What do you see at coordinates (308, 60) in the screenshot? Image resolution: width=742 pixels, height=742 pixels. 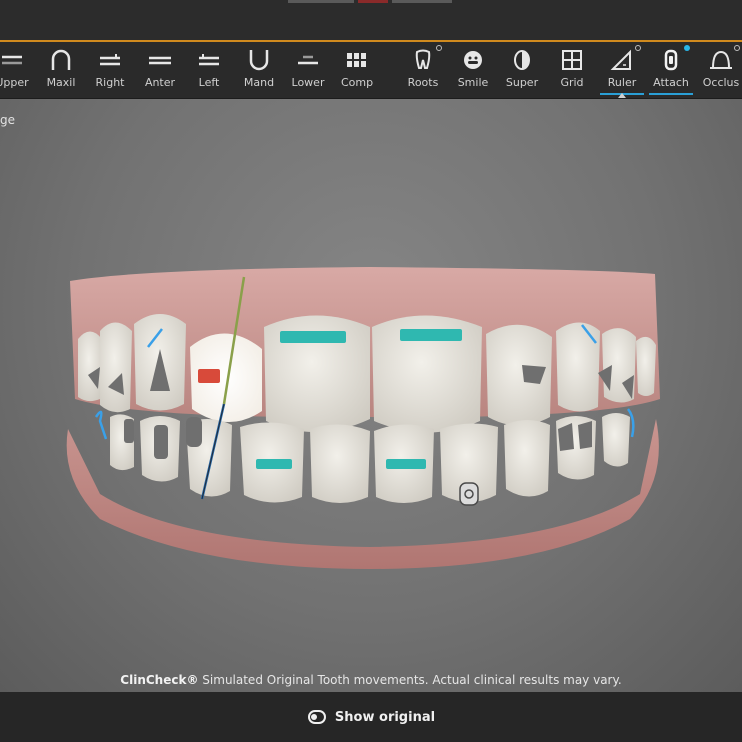 I see `lower-arch-icon` at bounding box center [308, 60].